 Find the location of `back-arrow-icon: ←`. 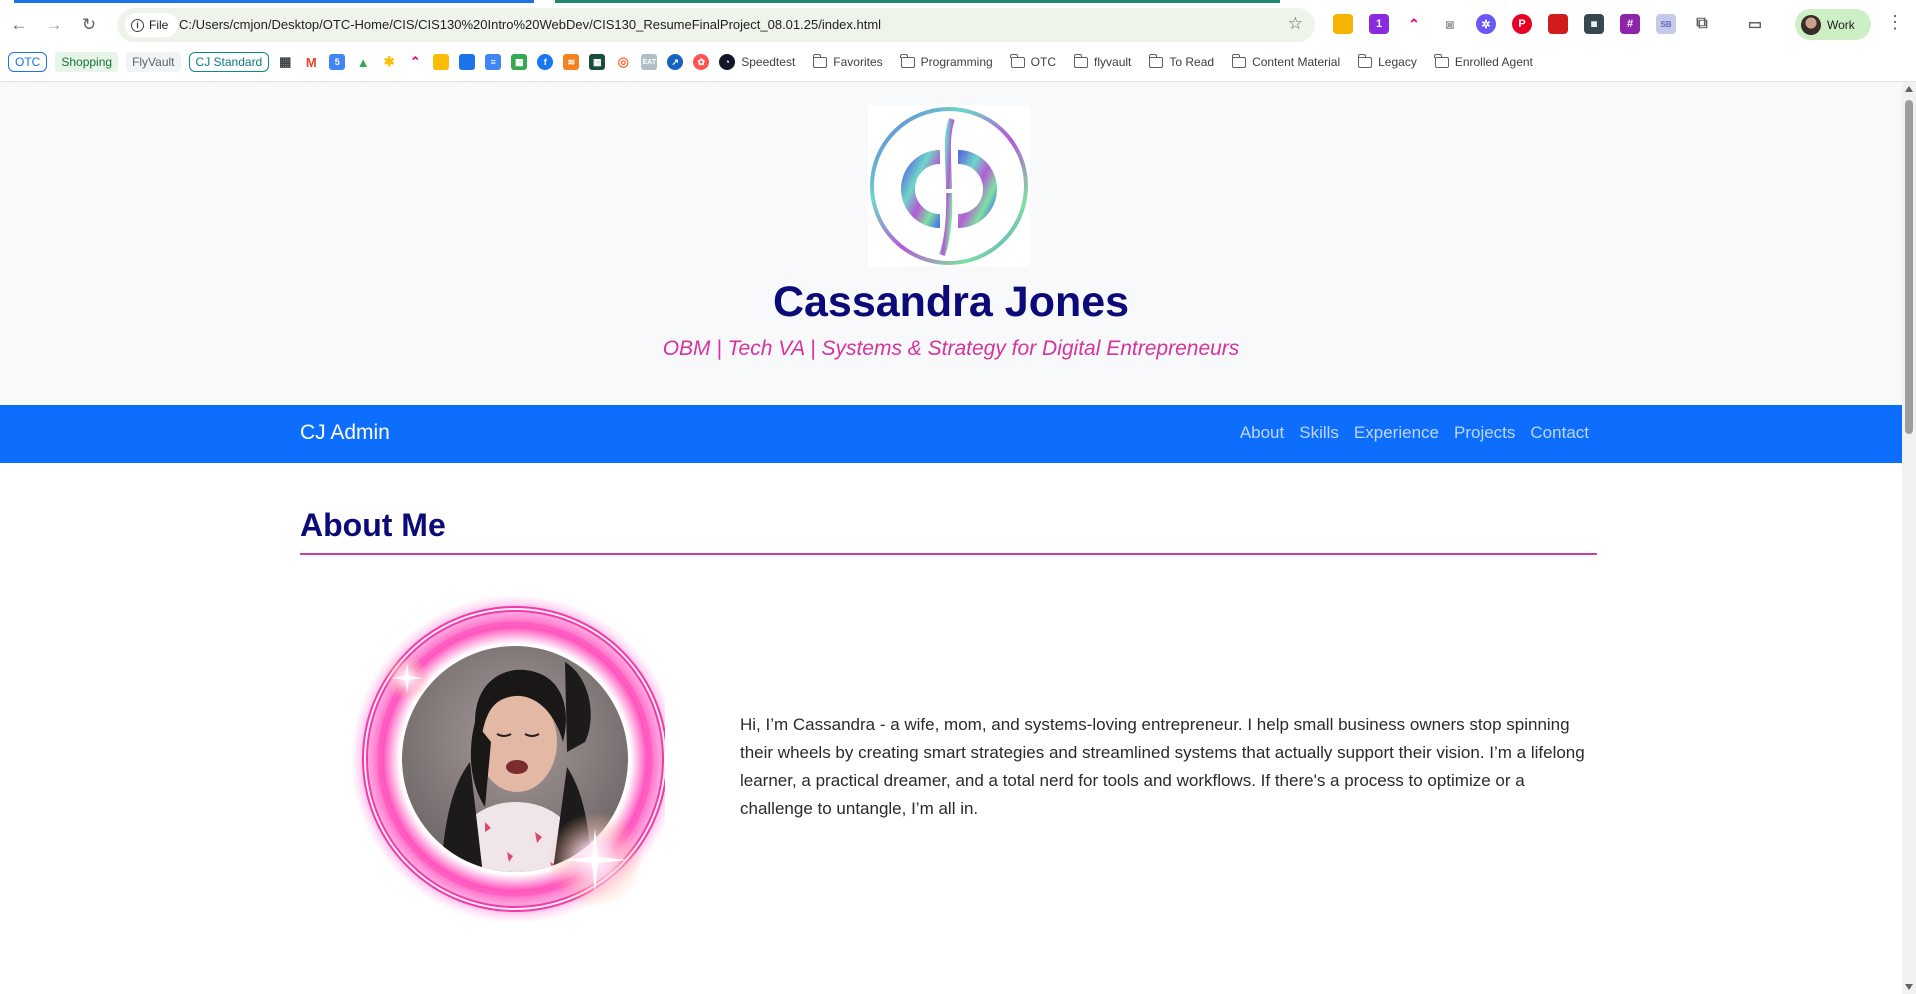

back-arrow-icon: ← is located at coordinates (19, 25).